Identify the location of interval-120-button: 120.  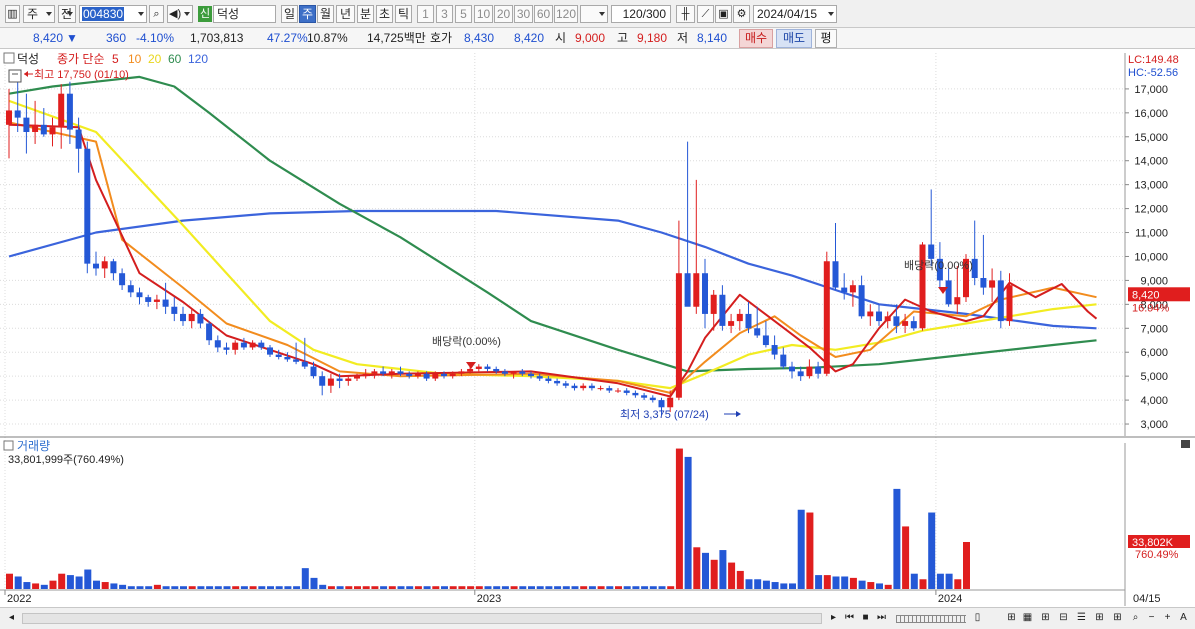
(566, 14).